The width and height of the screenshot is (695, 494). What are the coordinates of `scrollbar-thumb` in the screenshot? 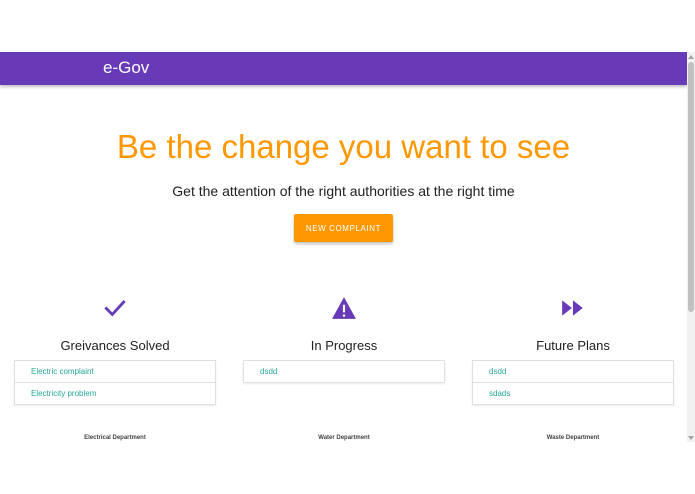 It's located at (691, 187).